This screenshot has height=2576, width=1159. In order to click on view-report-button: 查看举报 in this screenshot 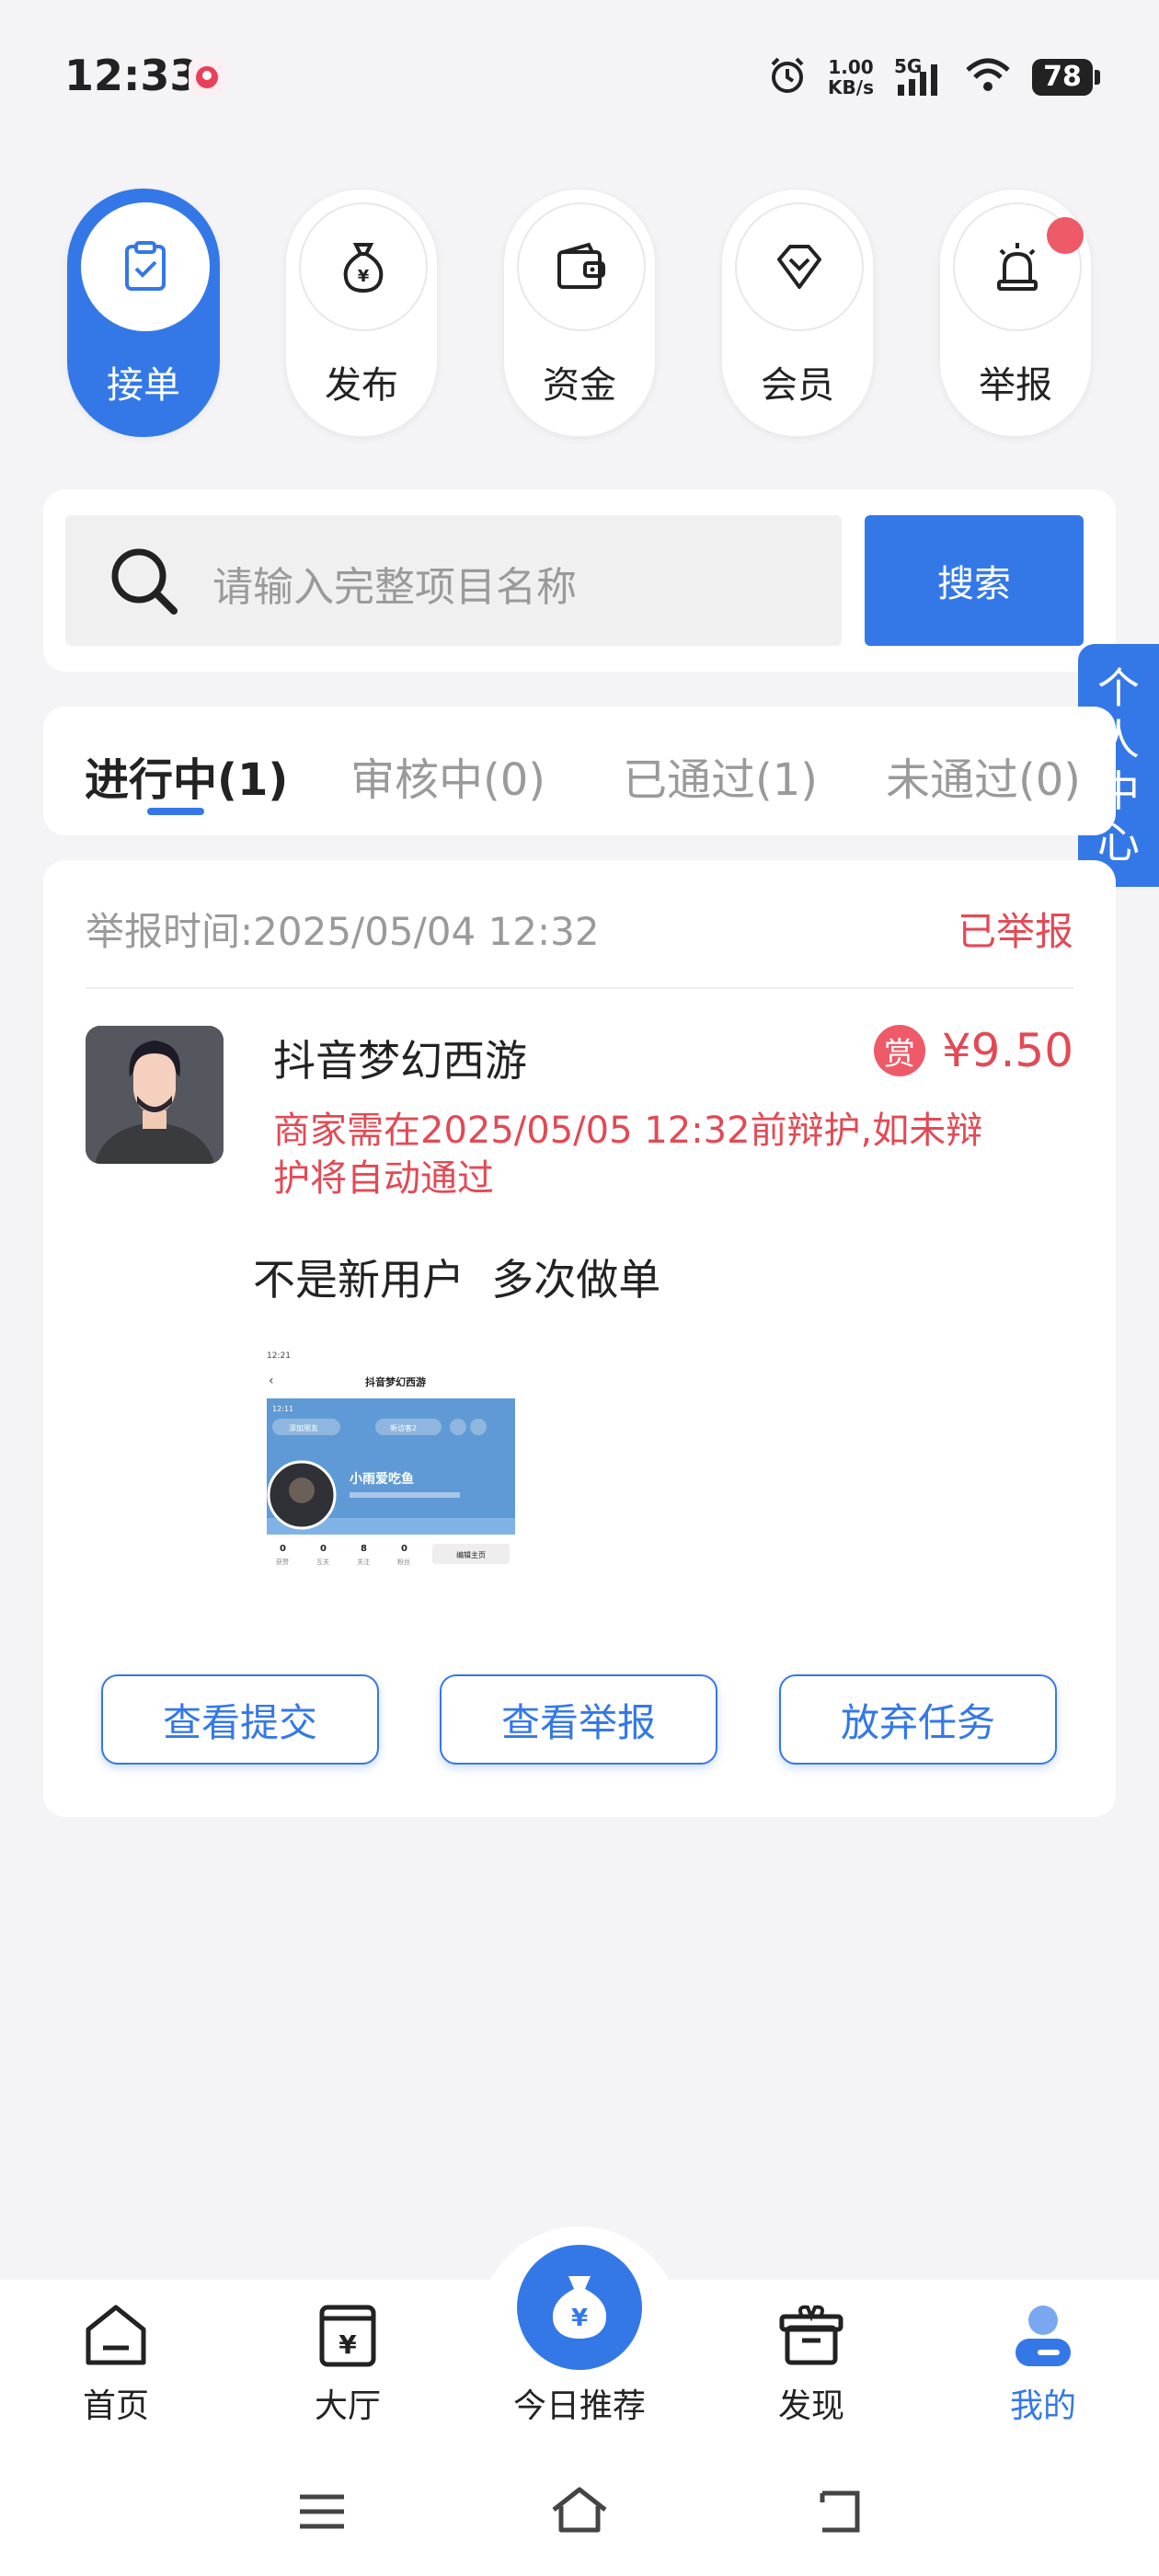, I will do `click(578, 1719)`.